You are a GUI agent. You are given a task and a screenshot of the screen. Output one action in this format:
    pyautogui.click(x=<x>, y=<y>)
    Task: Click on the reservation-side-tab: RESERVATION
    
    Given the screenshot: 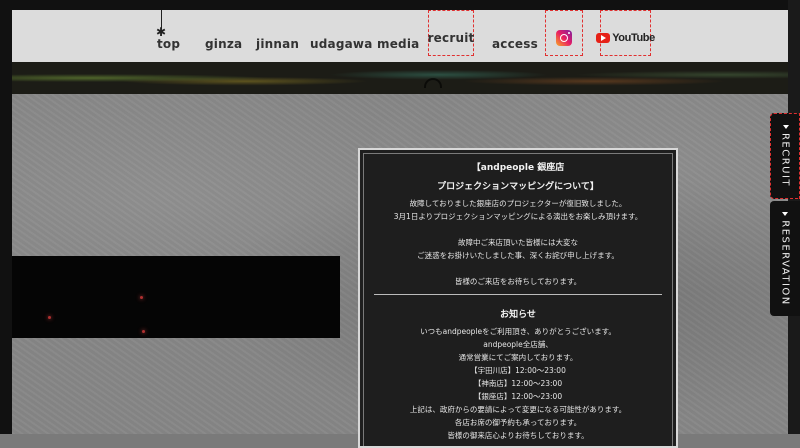 What is the action you would take?
    pyautogui.click(x=785, y=258)
    